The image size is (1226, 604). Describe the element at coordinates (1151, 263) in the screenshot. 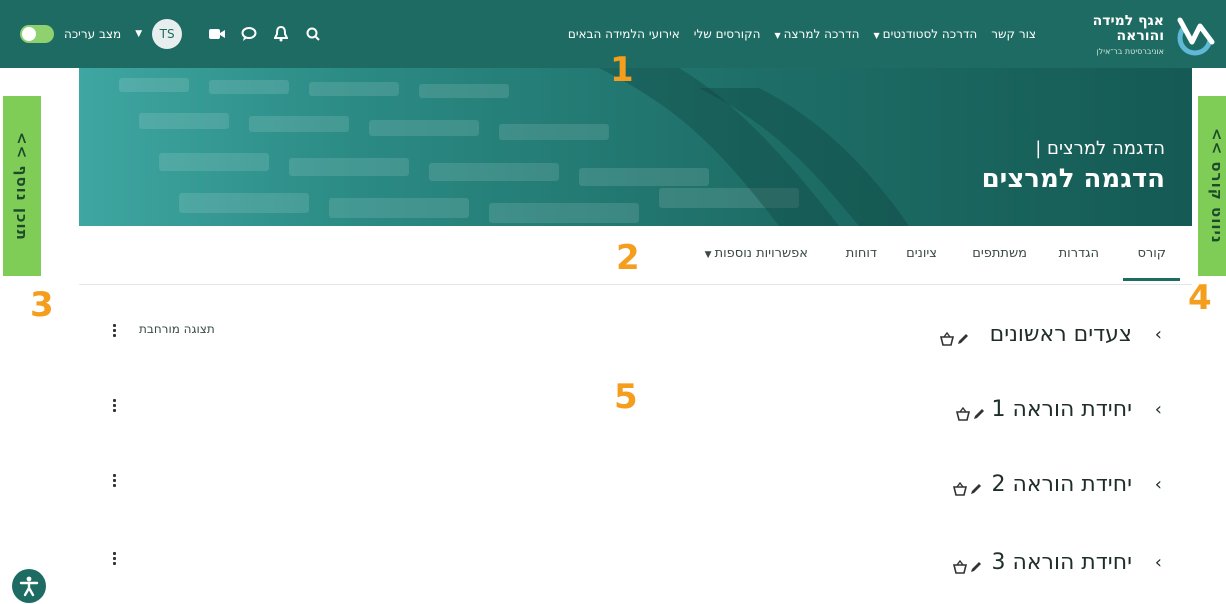

I see `tab-course: קורס` at that location.